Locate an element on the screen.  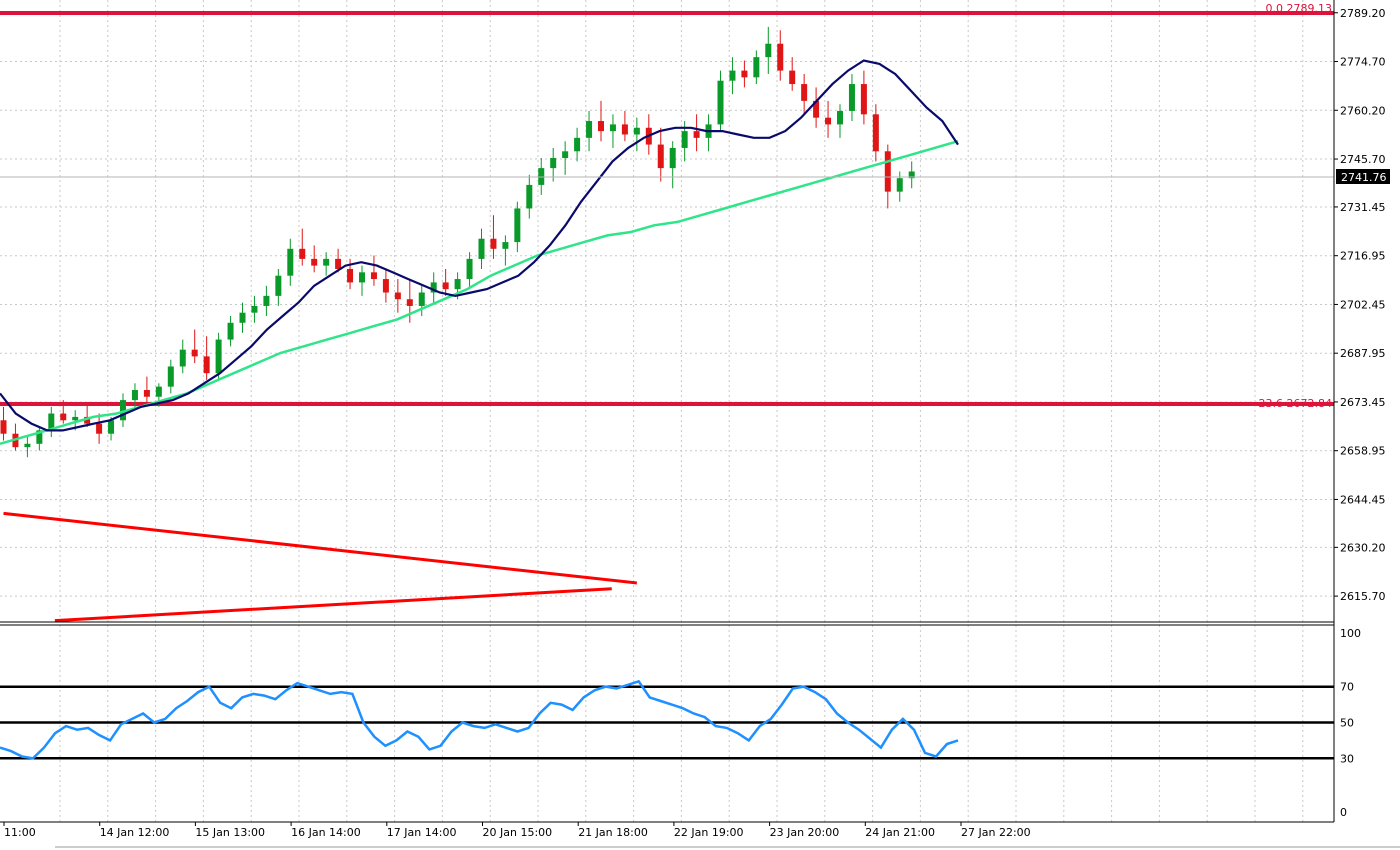
fib-label-0: 0.0 2789.13 is located at coordinates (1299, 8).